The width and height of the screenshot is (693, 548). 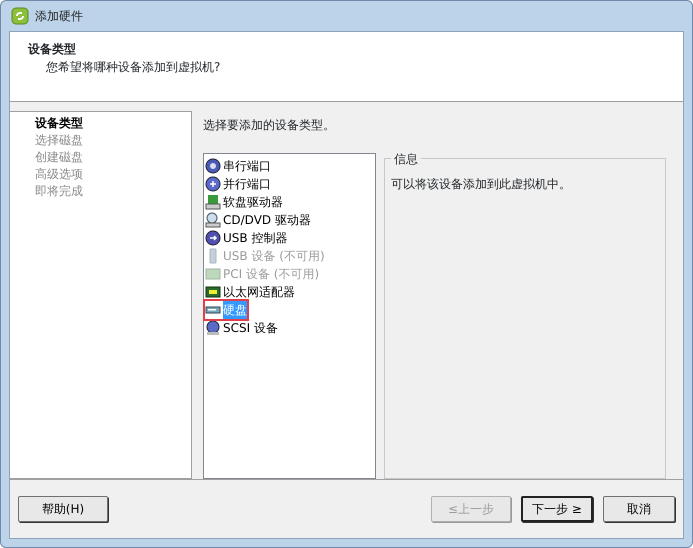 I want to click on prompt-text: 选择要添加的设备类型。, so click(x=269, y=125).